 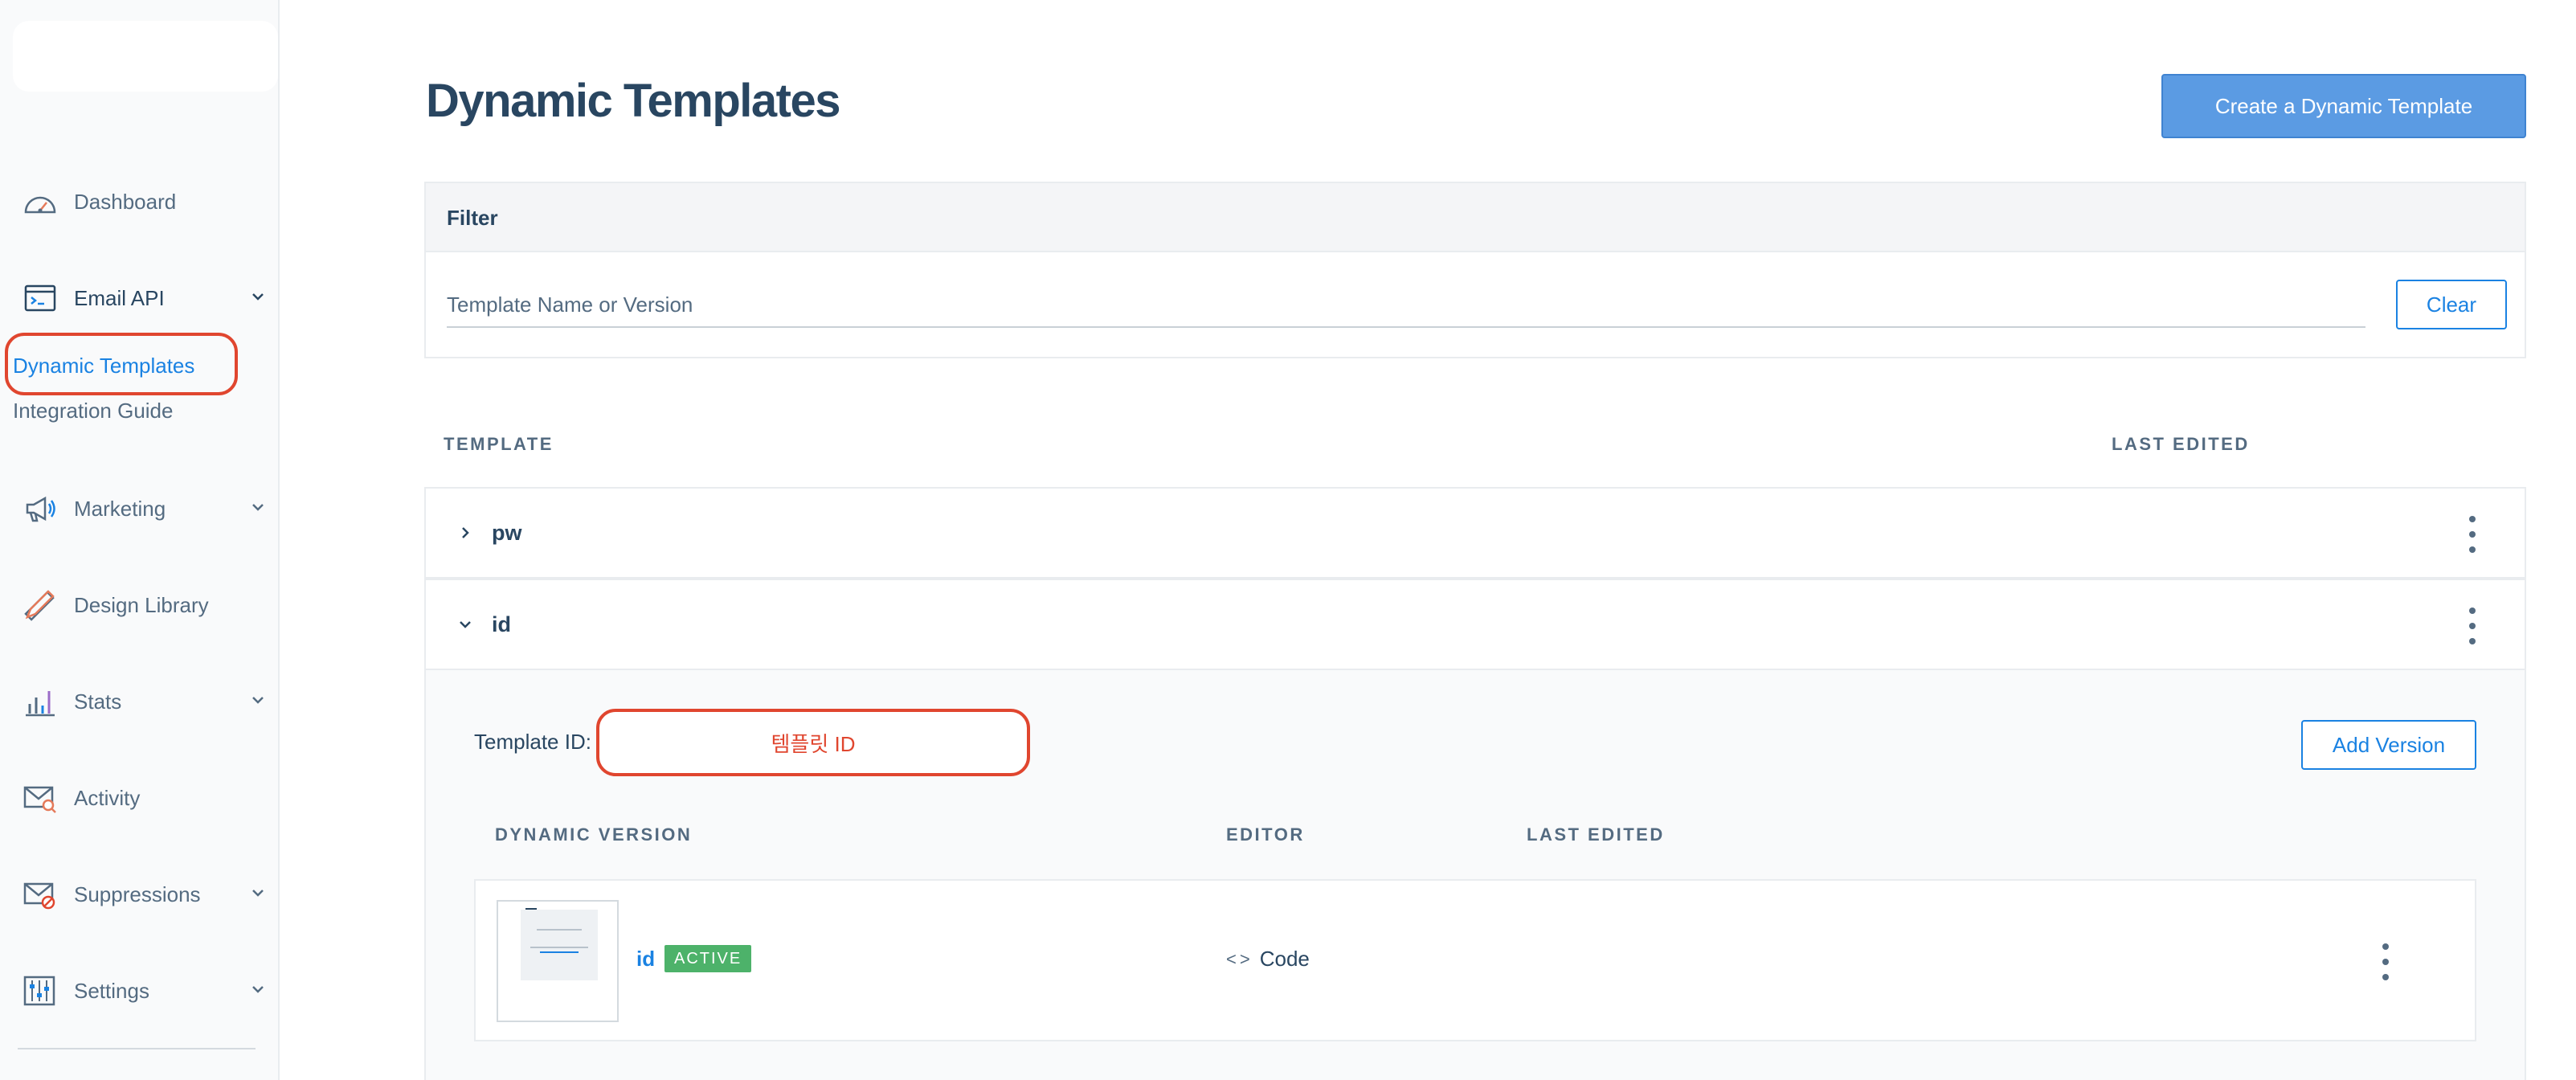 What do you see at coordinates (1475, 270) in the screenshot?
I see `filter-panel: Filter Clear` at bounding box center [1475, 270].